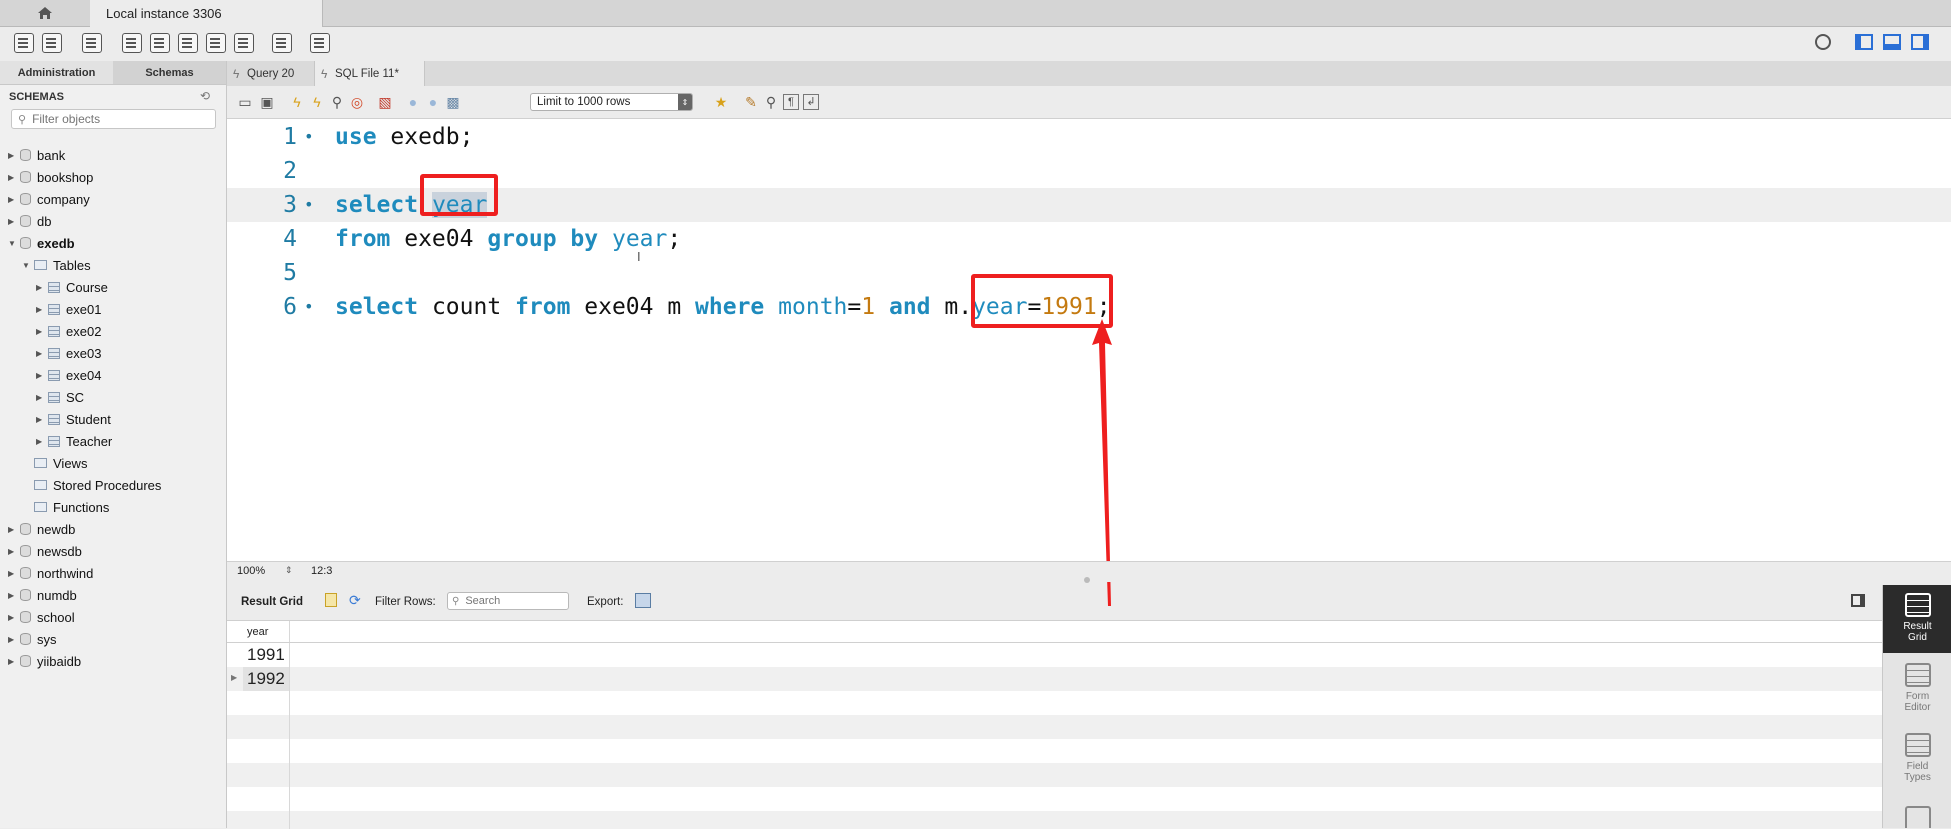  What do you see at coordinates (72, 287) in the screenshot?
I see `table-item: ▶ Course` at bounding box center [72, 287].